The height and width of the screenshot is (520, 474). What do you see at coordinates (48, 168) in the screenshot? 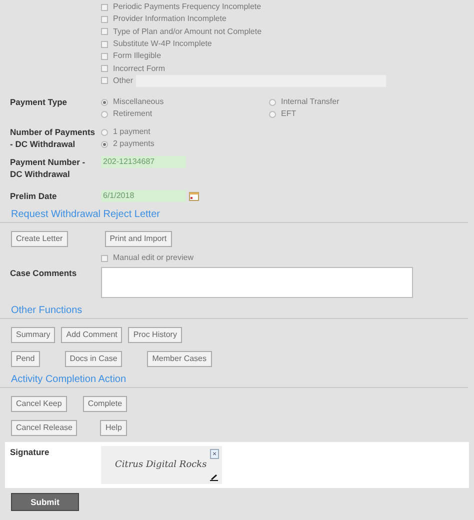
I see `field-label: Payment Number - DC Withdrawal` at bounding box center [48, 168].